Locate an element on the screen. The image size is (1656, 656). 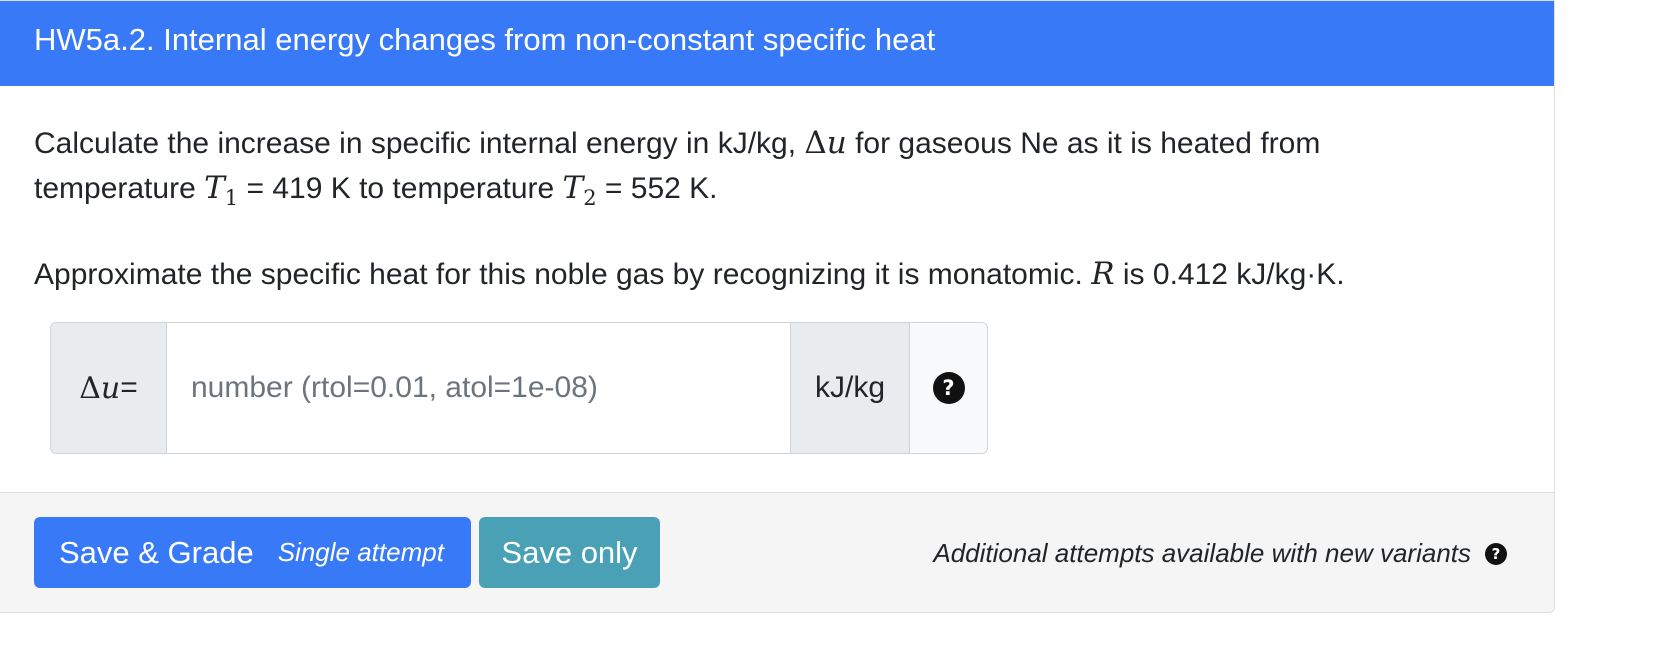
single-attempt-label: Single attempt is located at coordinates (360, 552).